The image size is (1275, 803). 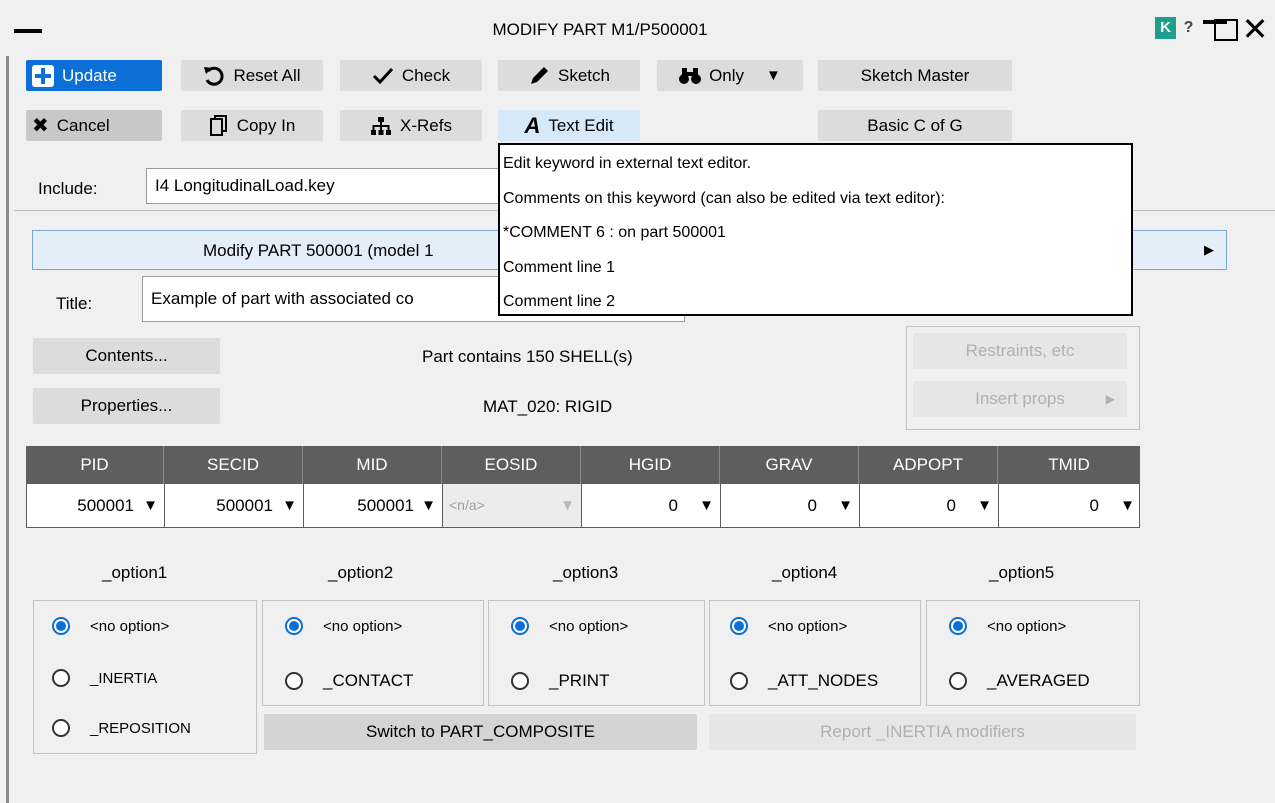 What do you see at coordinates (110, 626) in the screenshot?
I see `option1-radio-none: <no option>` at bounding box center [110, 626].